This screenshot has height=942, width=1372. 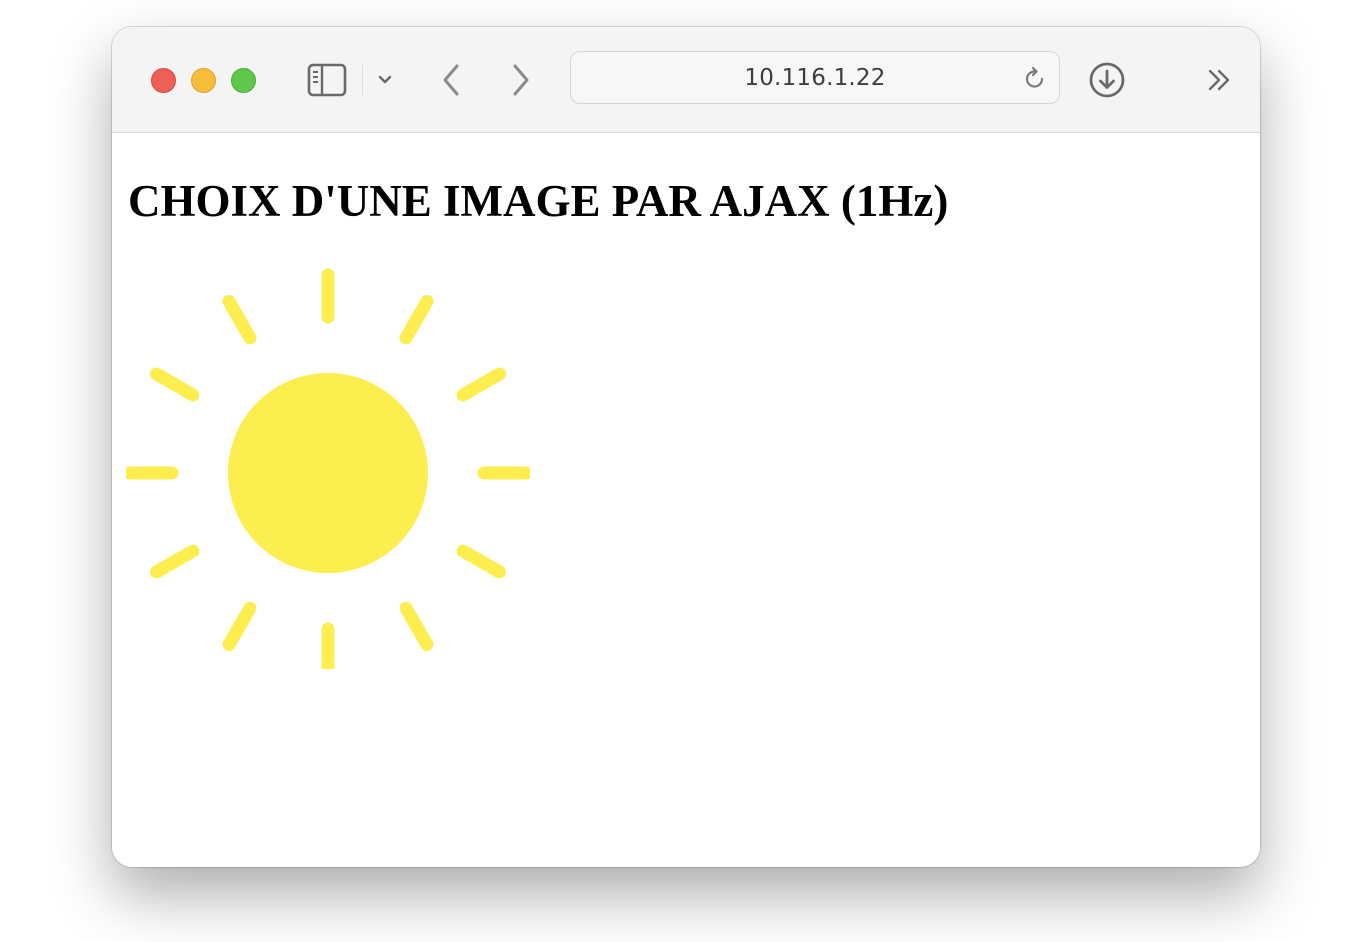 I want to click on address-bar: 10.116.1.22, so click(x=815, y=77).